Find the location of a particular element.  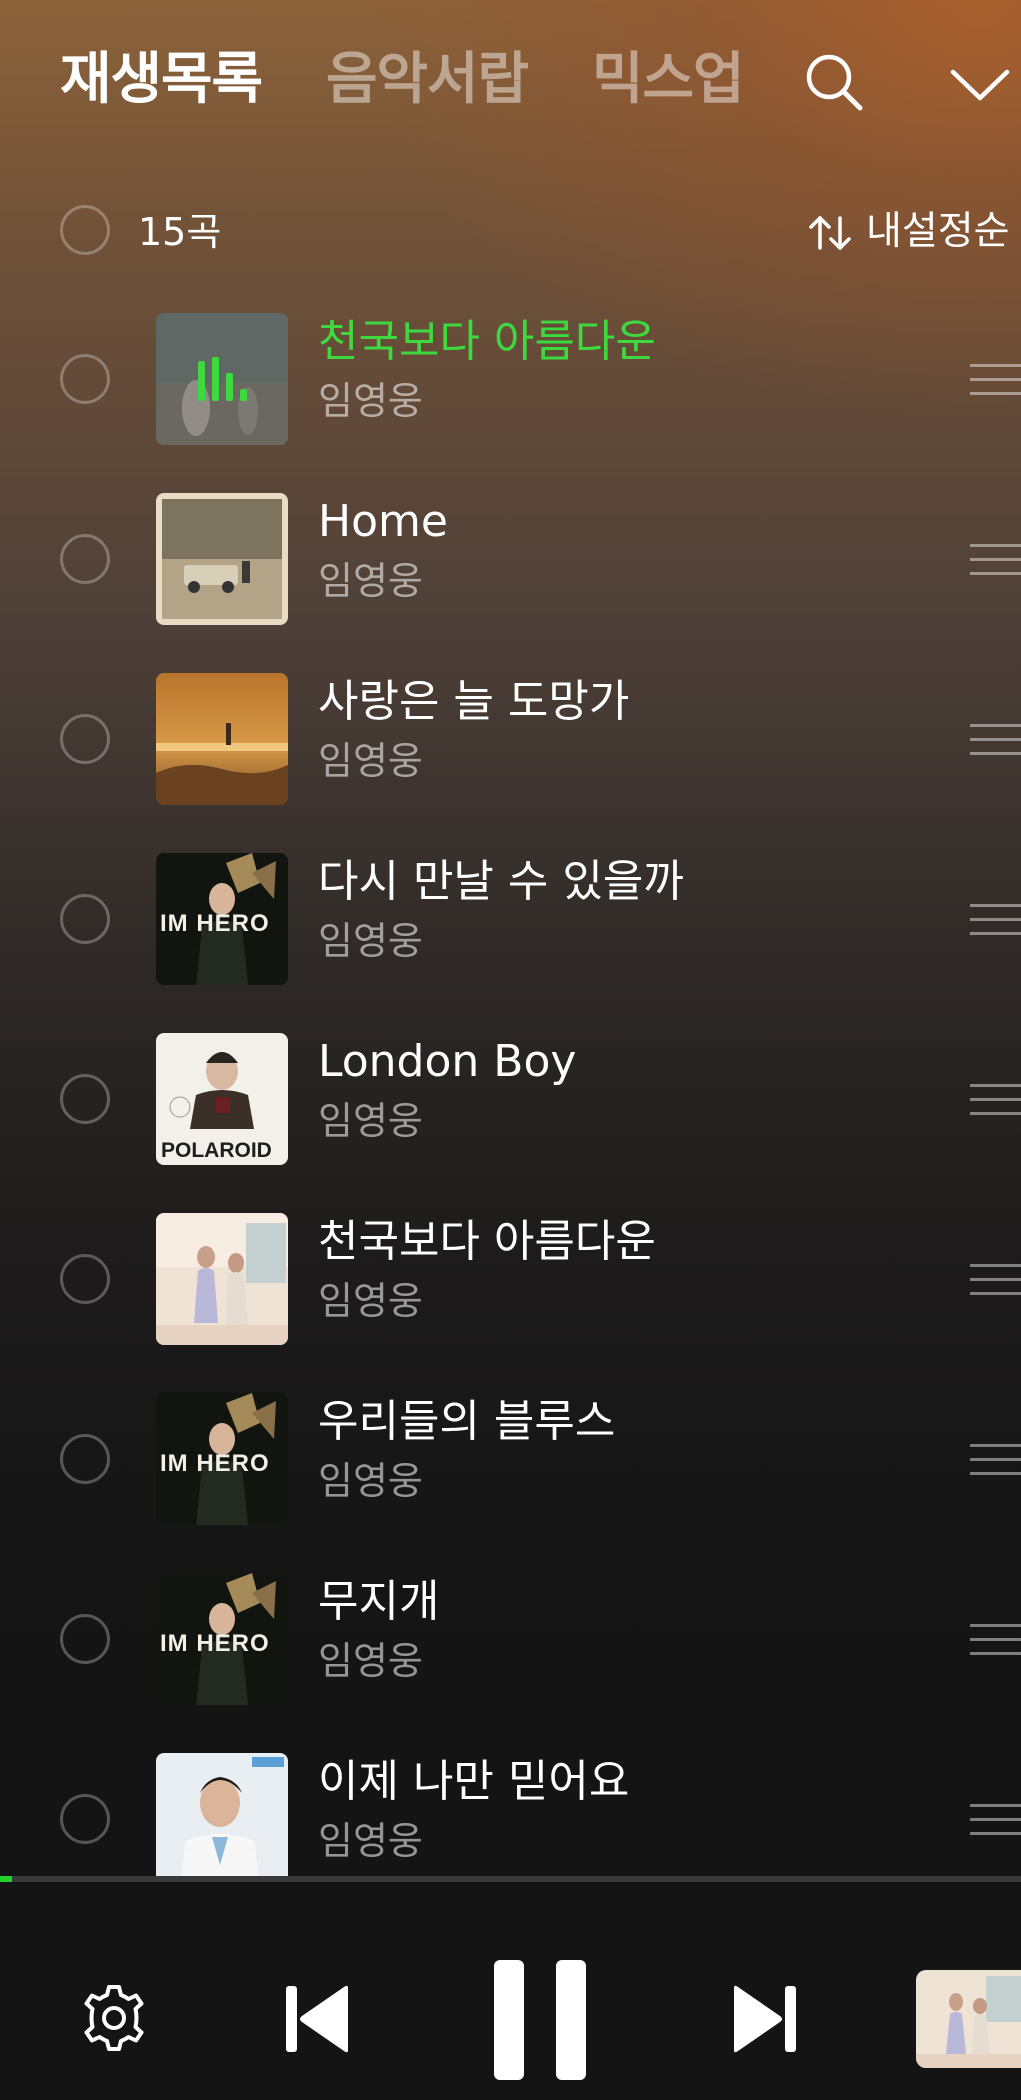

track-title: 다시 만날 수 있을까 is located at coordinates (501, 881).